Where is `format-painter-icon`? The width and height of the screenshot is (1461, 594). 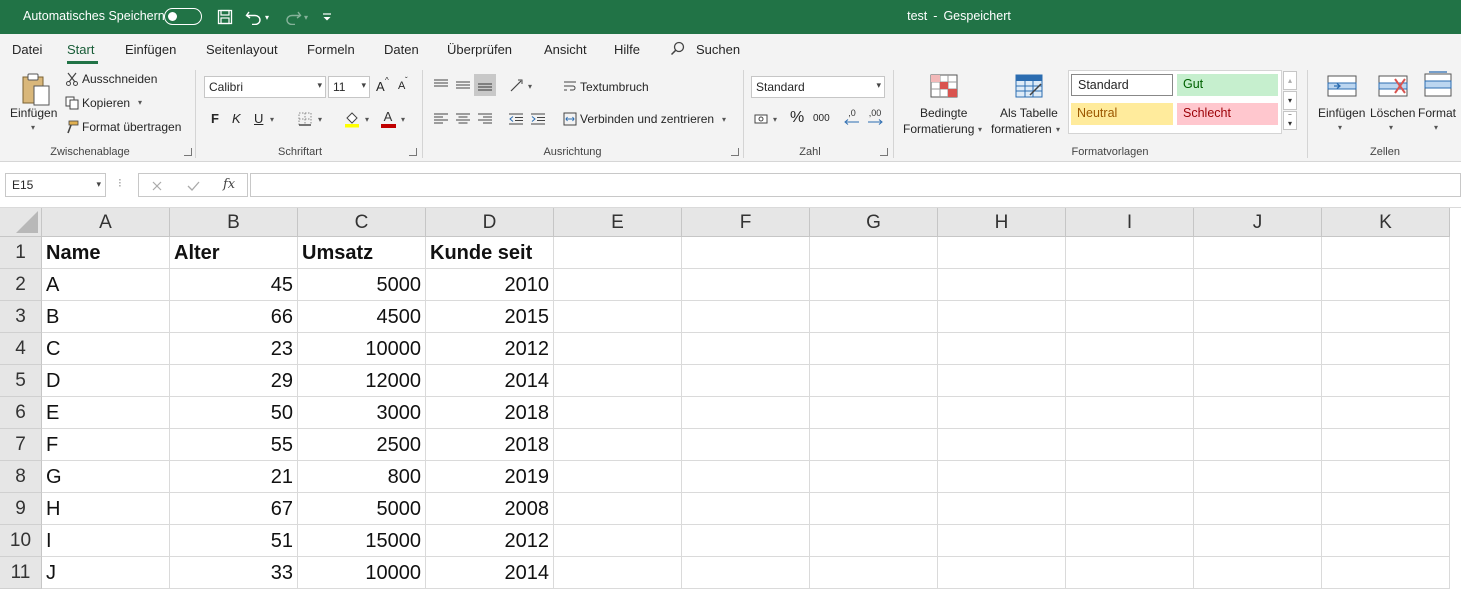 format-painter-icon is located at coordinates (72, 127).